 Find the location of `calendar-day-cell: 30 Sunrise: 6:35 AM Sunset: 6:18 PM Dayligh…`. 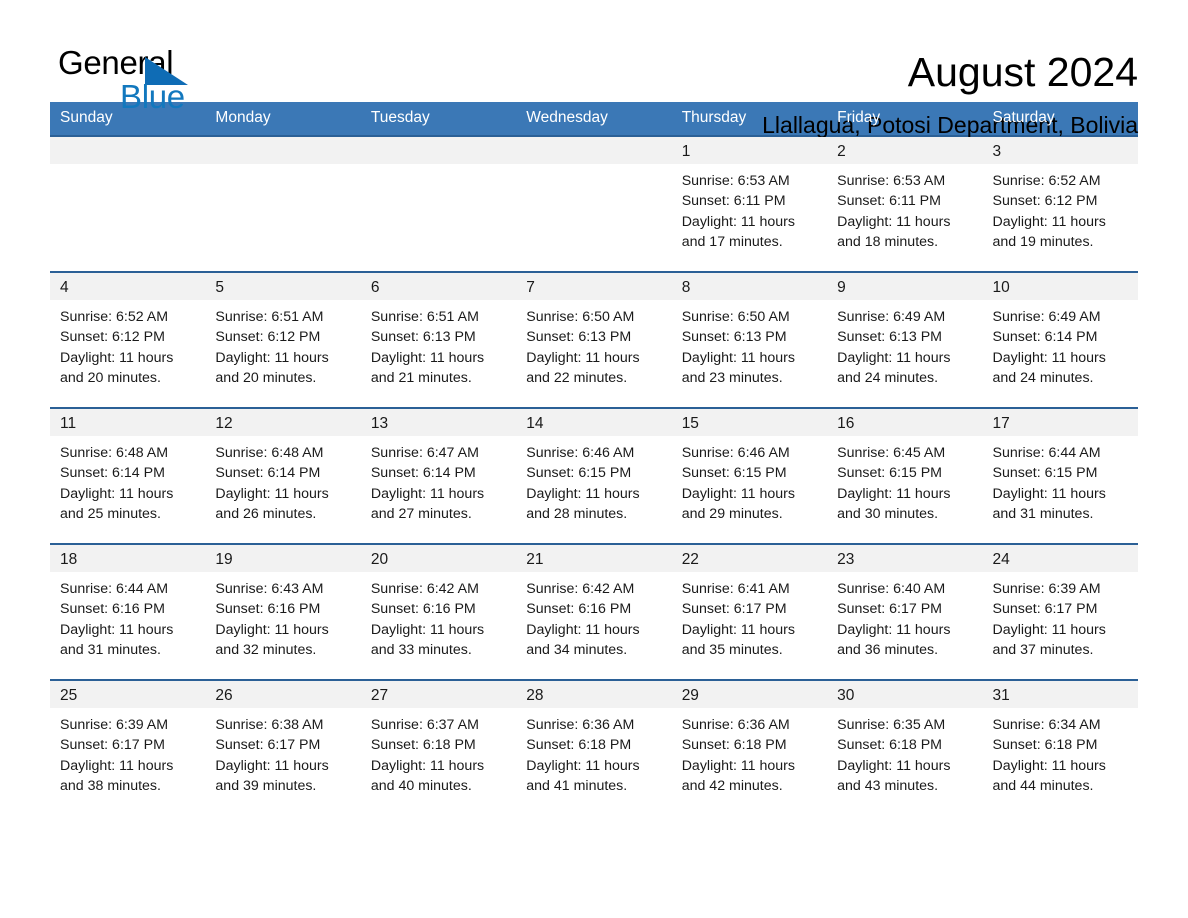

calendar-day-cell: 30 Sunrise: 6:35 AM Sunset: 6:18 PM Dayligh… is located at coordinates (905, 748).